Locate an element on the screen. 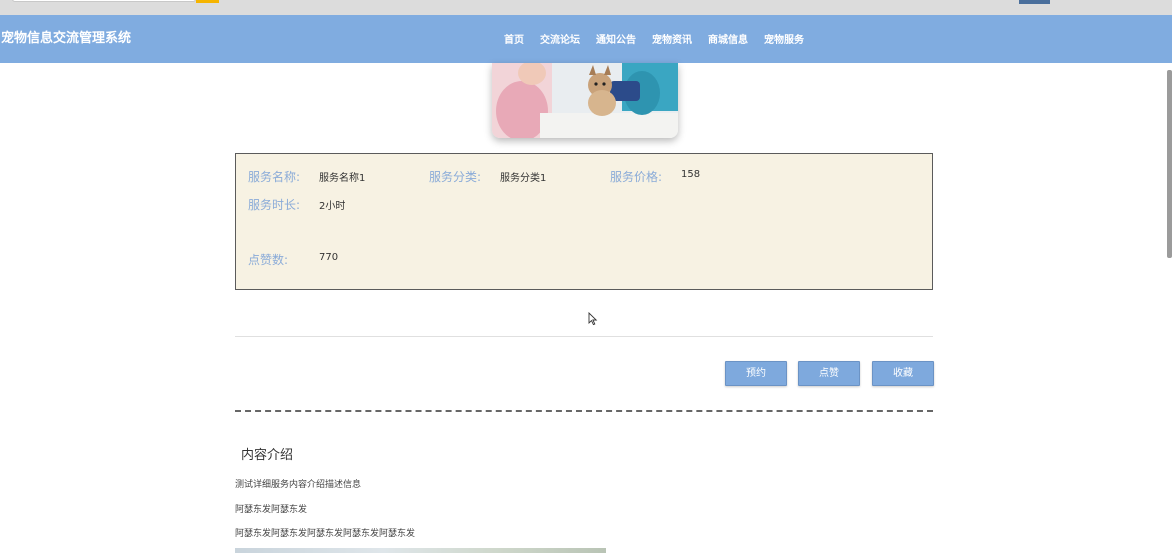 The height and width of the screenshot is (553, 1172). top-strip is located at coordinates (586, 7).